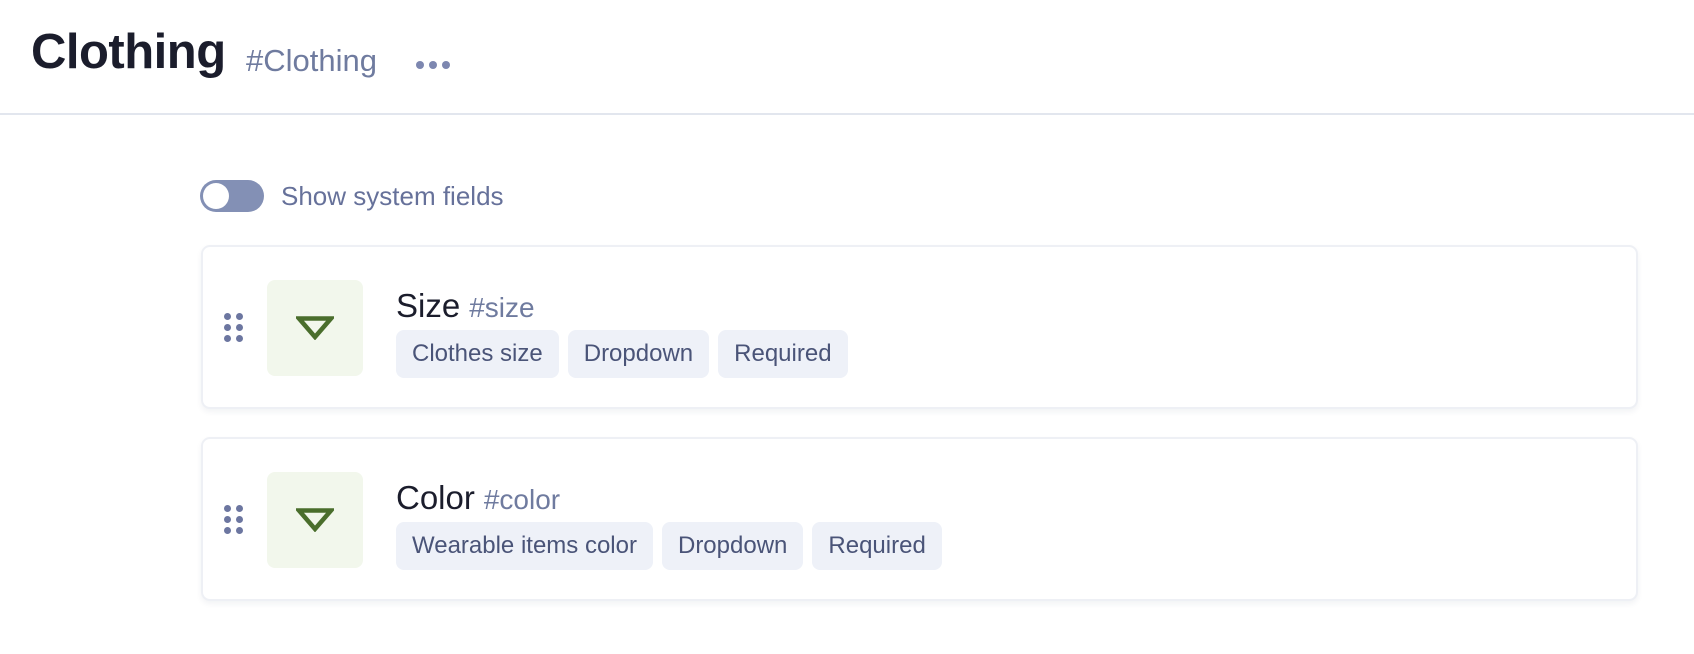 The height and width of the screenshot is (654, 1694). What do you see at coordinates (232, 196) in the screenshot?
I see `show-system-fields-toggle` at bounding box center [232, 196].